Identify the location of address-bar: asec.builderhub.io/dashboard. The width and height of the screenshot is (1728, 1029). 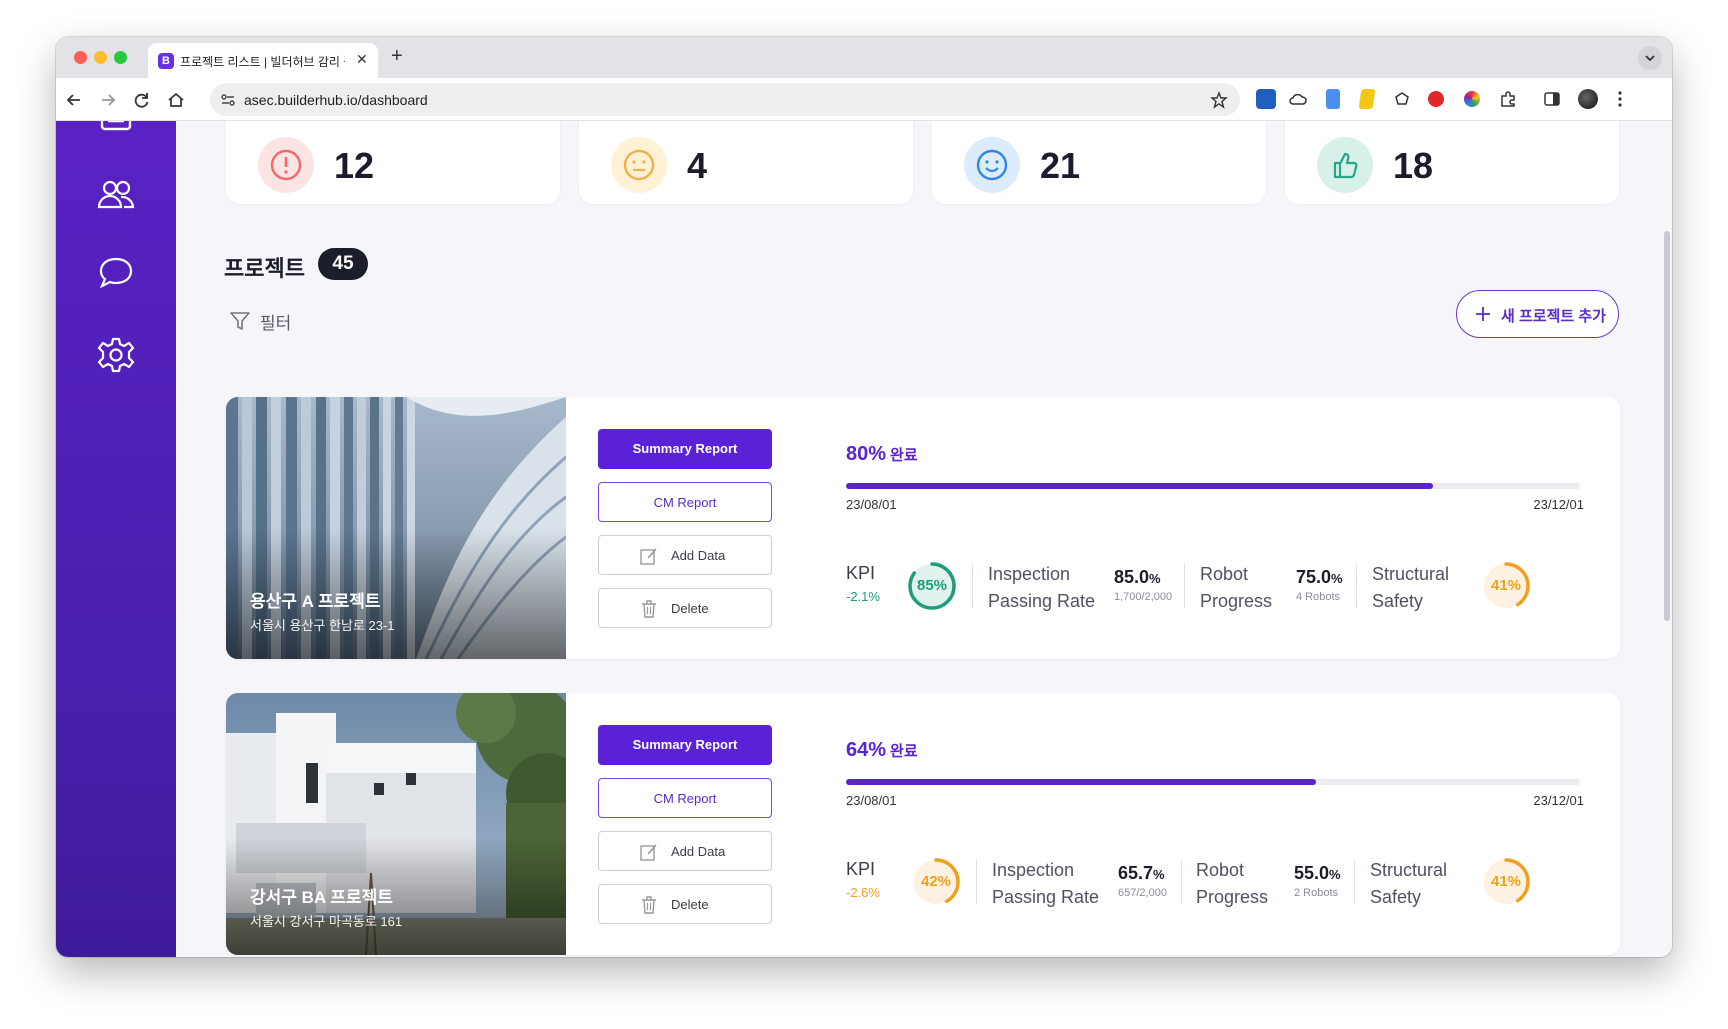
(725, 99).